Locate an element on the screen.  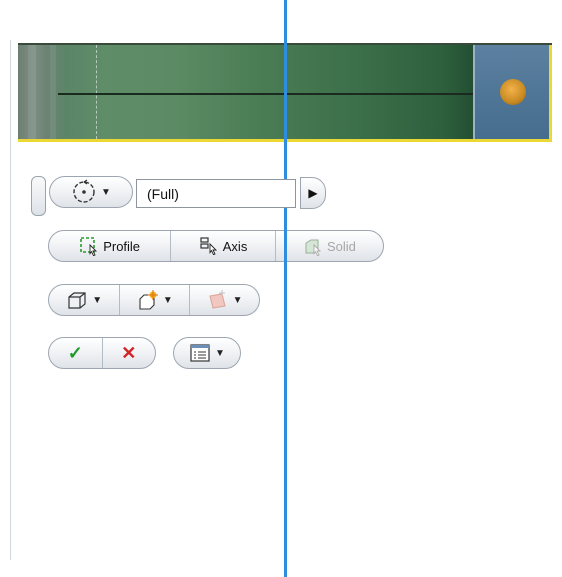
check-icon: ✓ is located at coordinates (75, 352).